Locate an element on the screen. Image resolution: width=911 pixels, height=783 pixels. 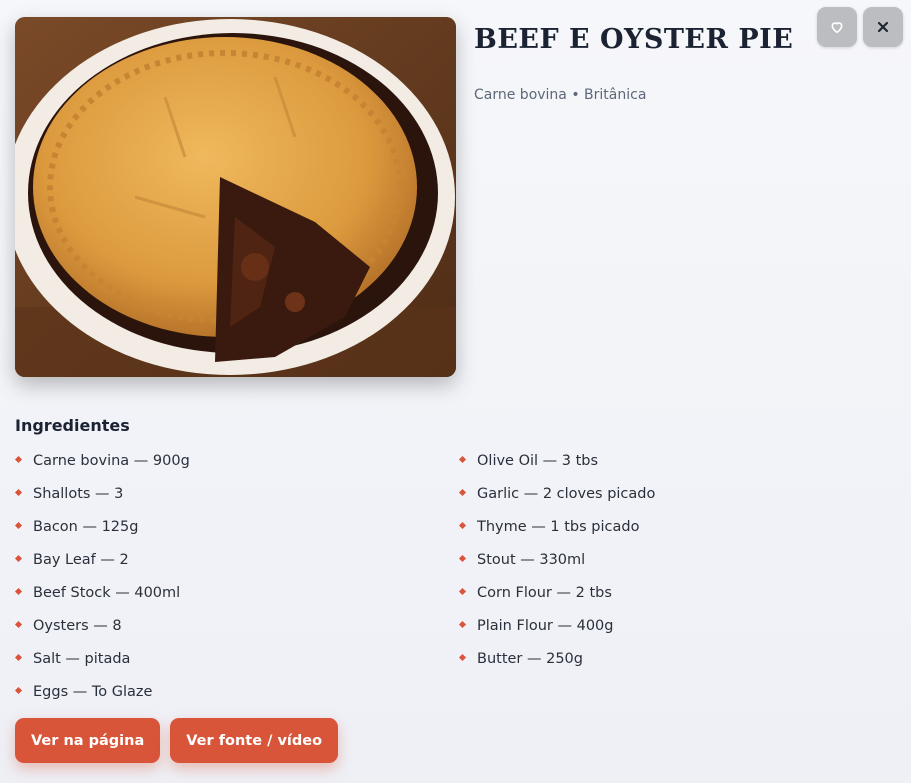
ingredient-label: Olive Oil — 3 tbs is located at coordinates (538, 461).